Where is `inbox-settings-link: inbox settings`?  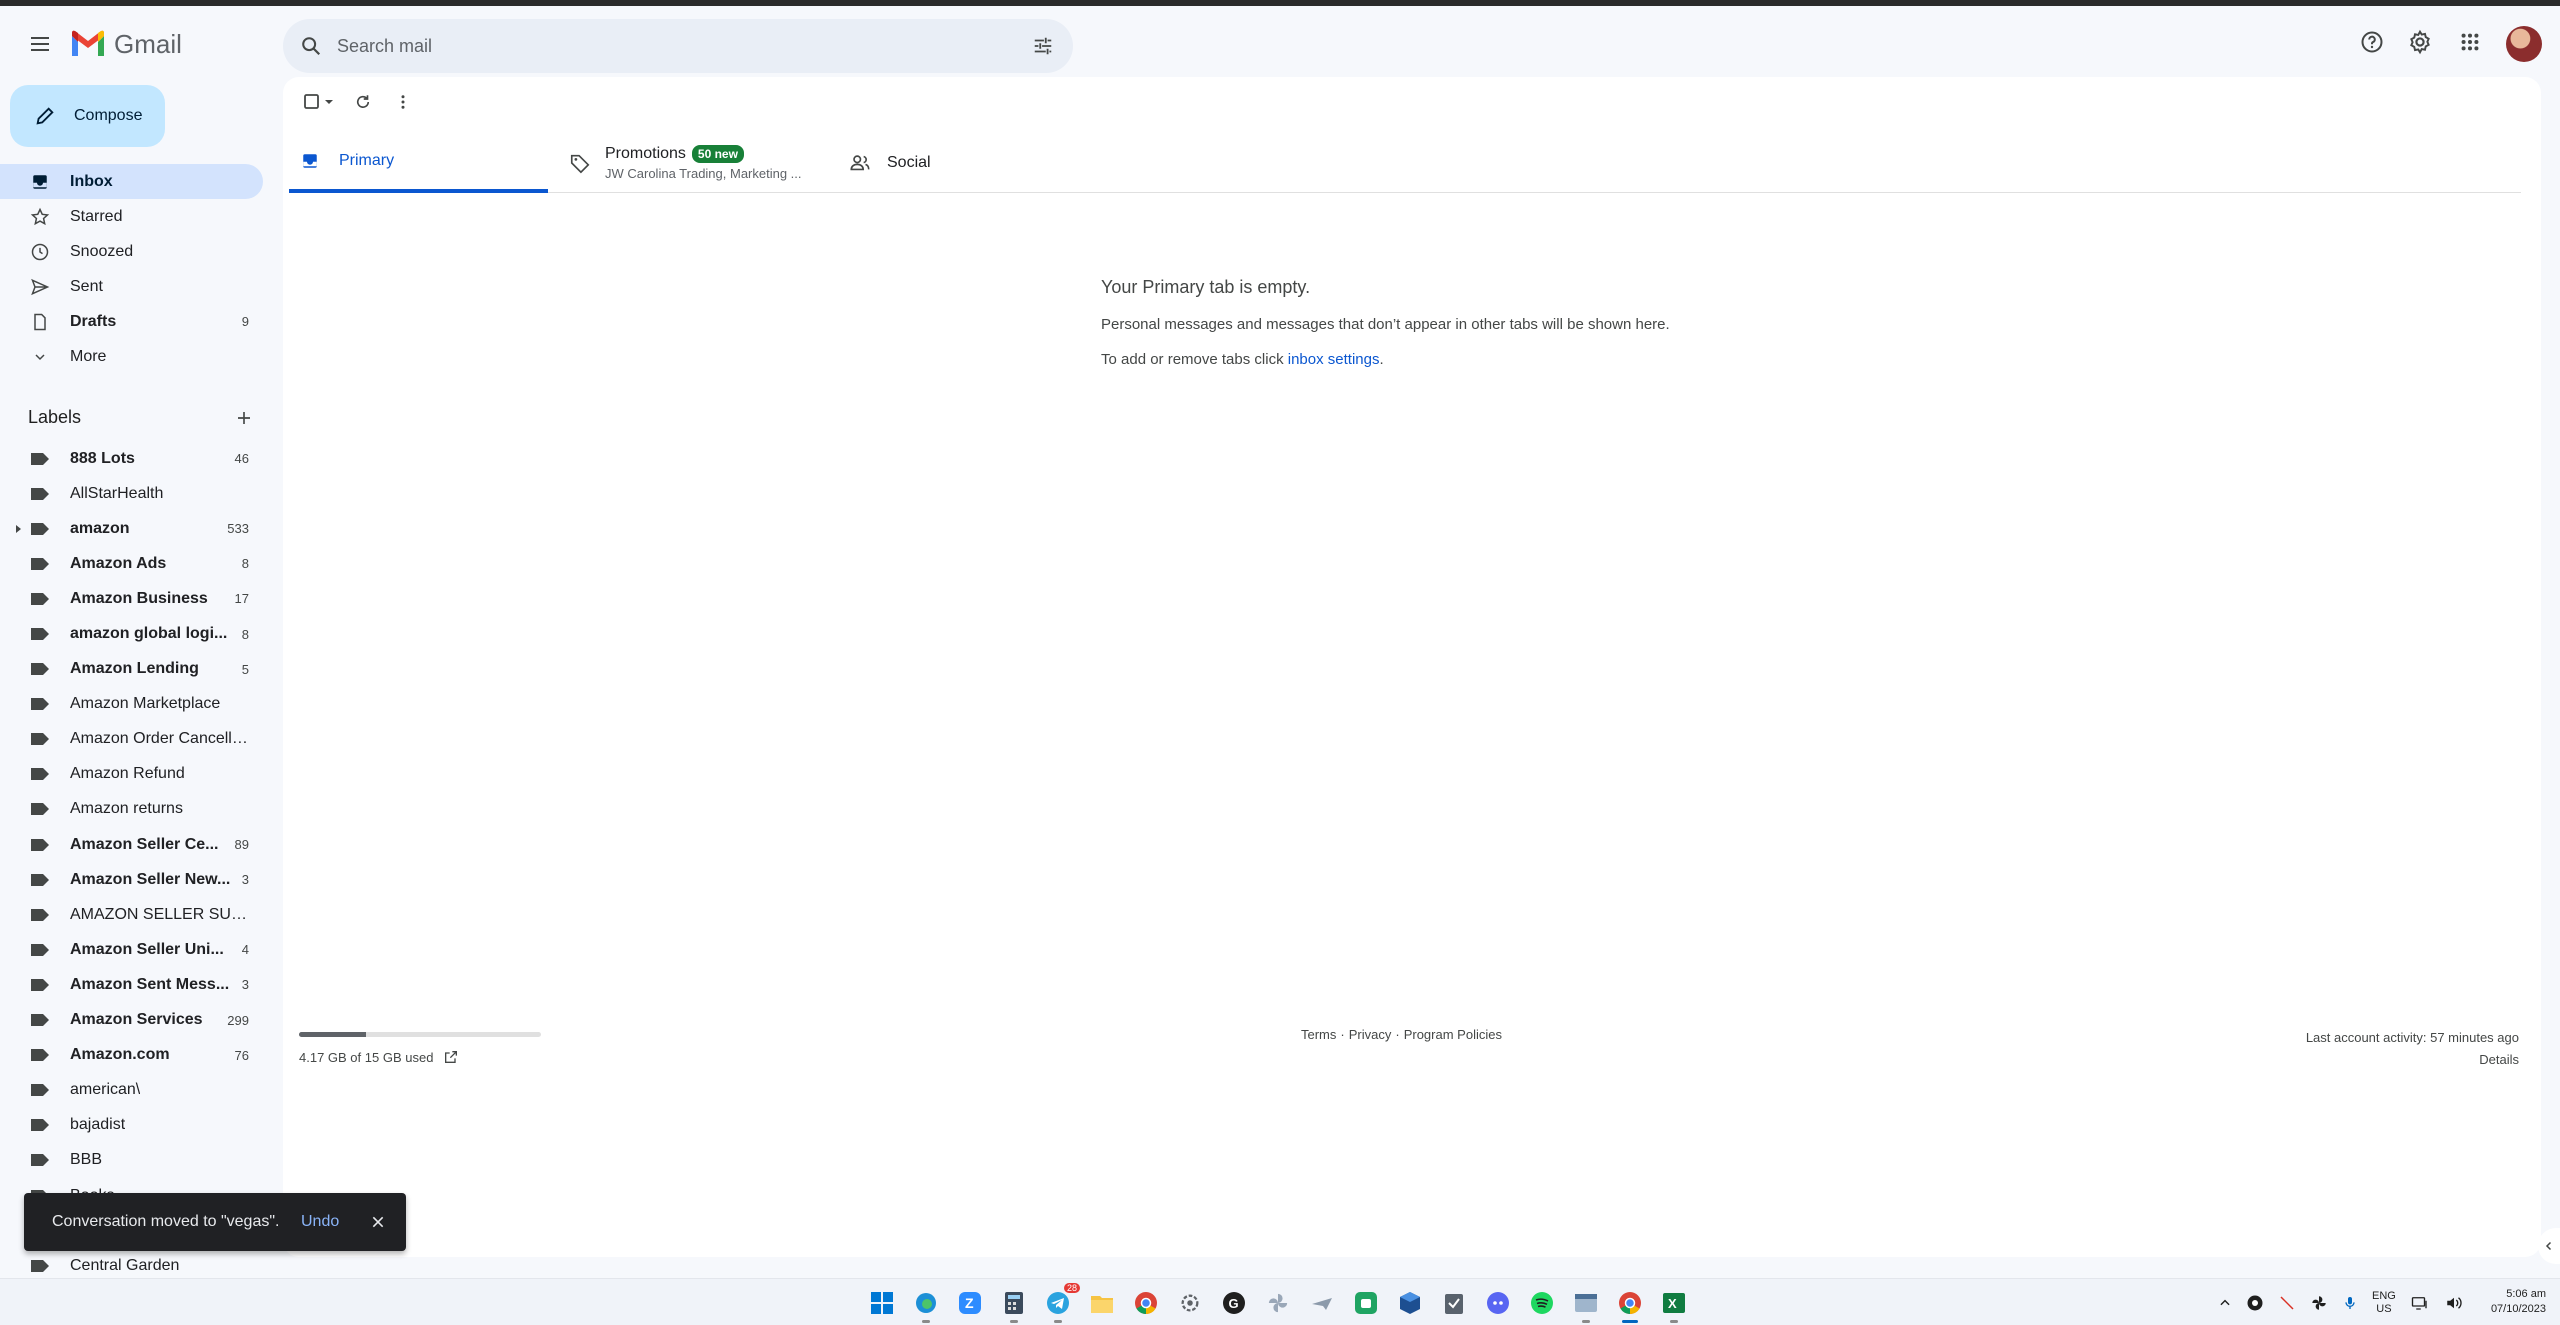 inbox-settings-link: inbox settings is located at coordinates (1334, 359).